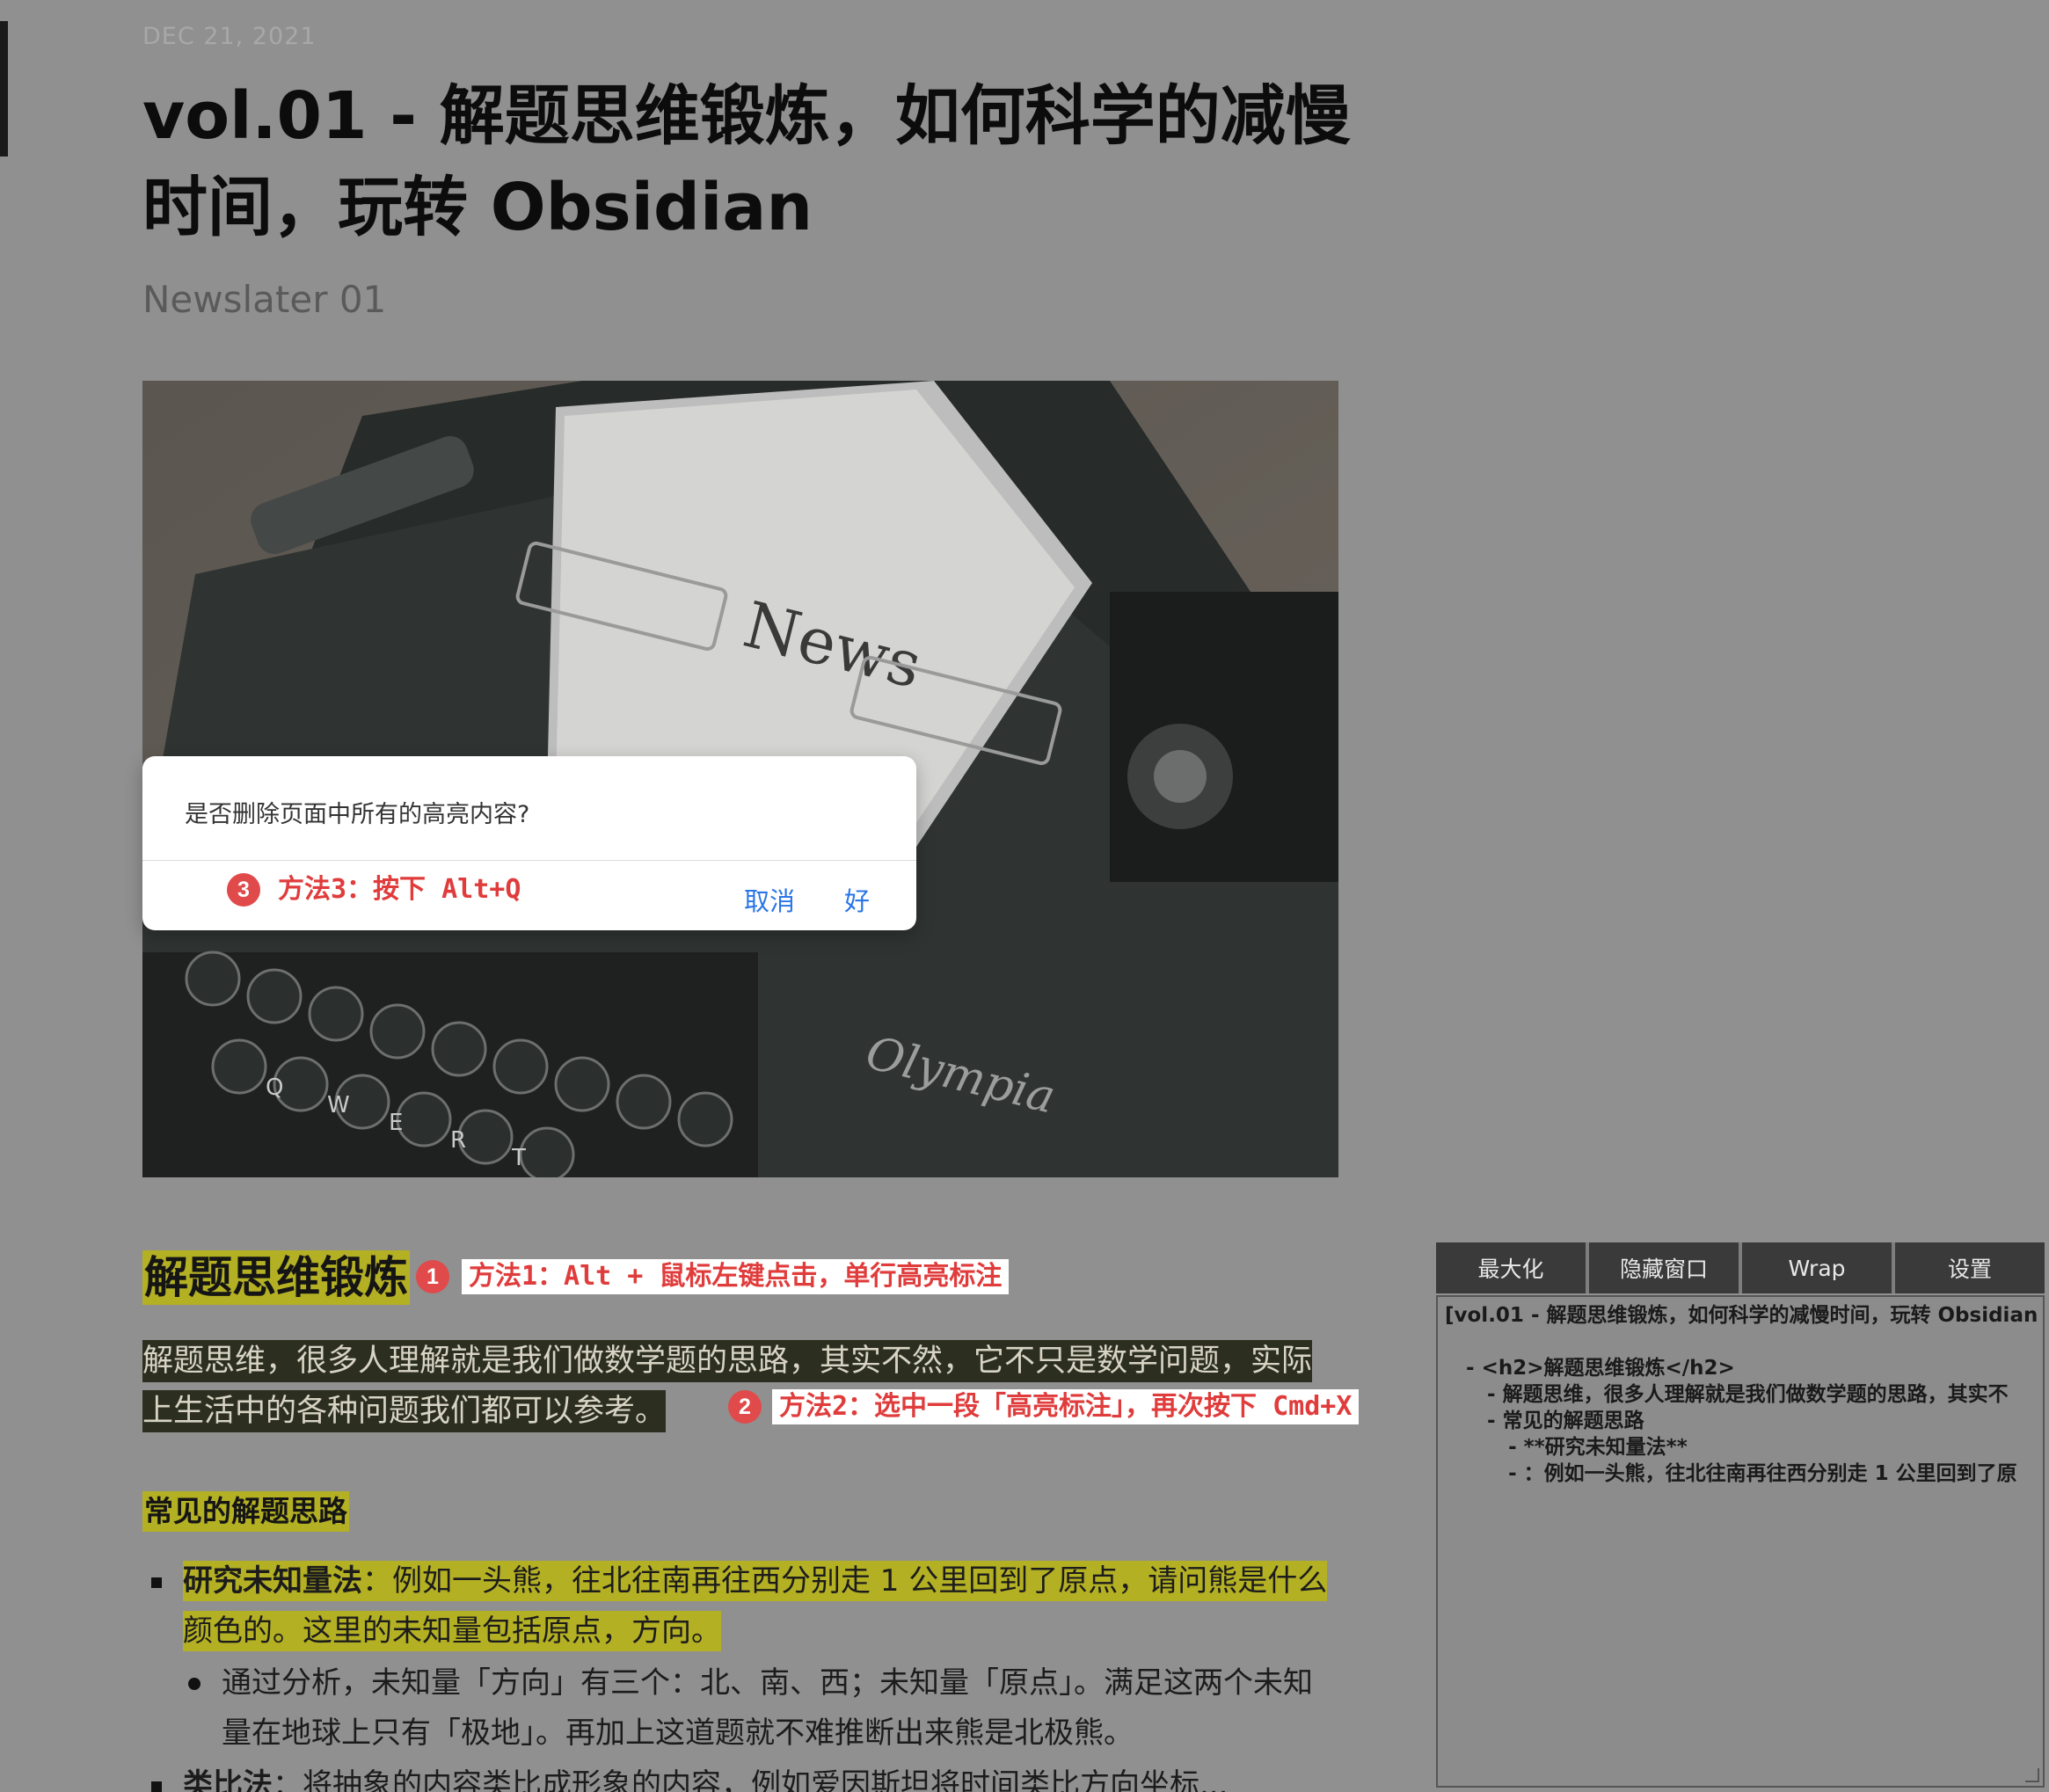 Image resolution: width=2049 pixels, height=1792 pixels. I want to click on annotation-number-3: 3, so click(243, 890).